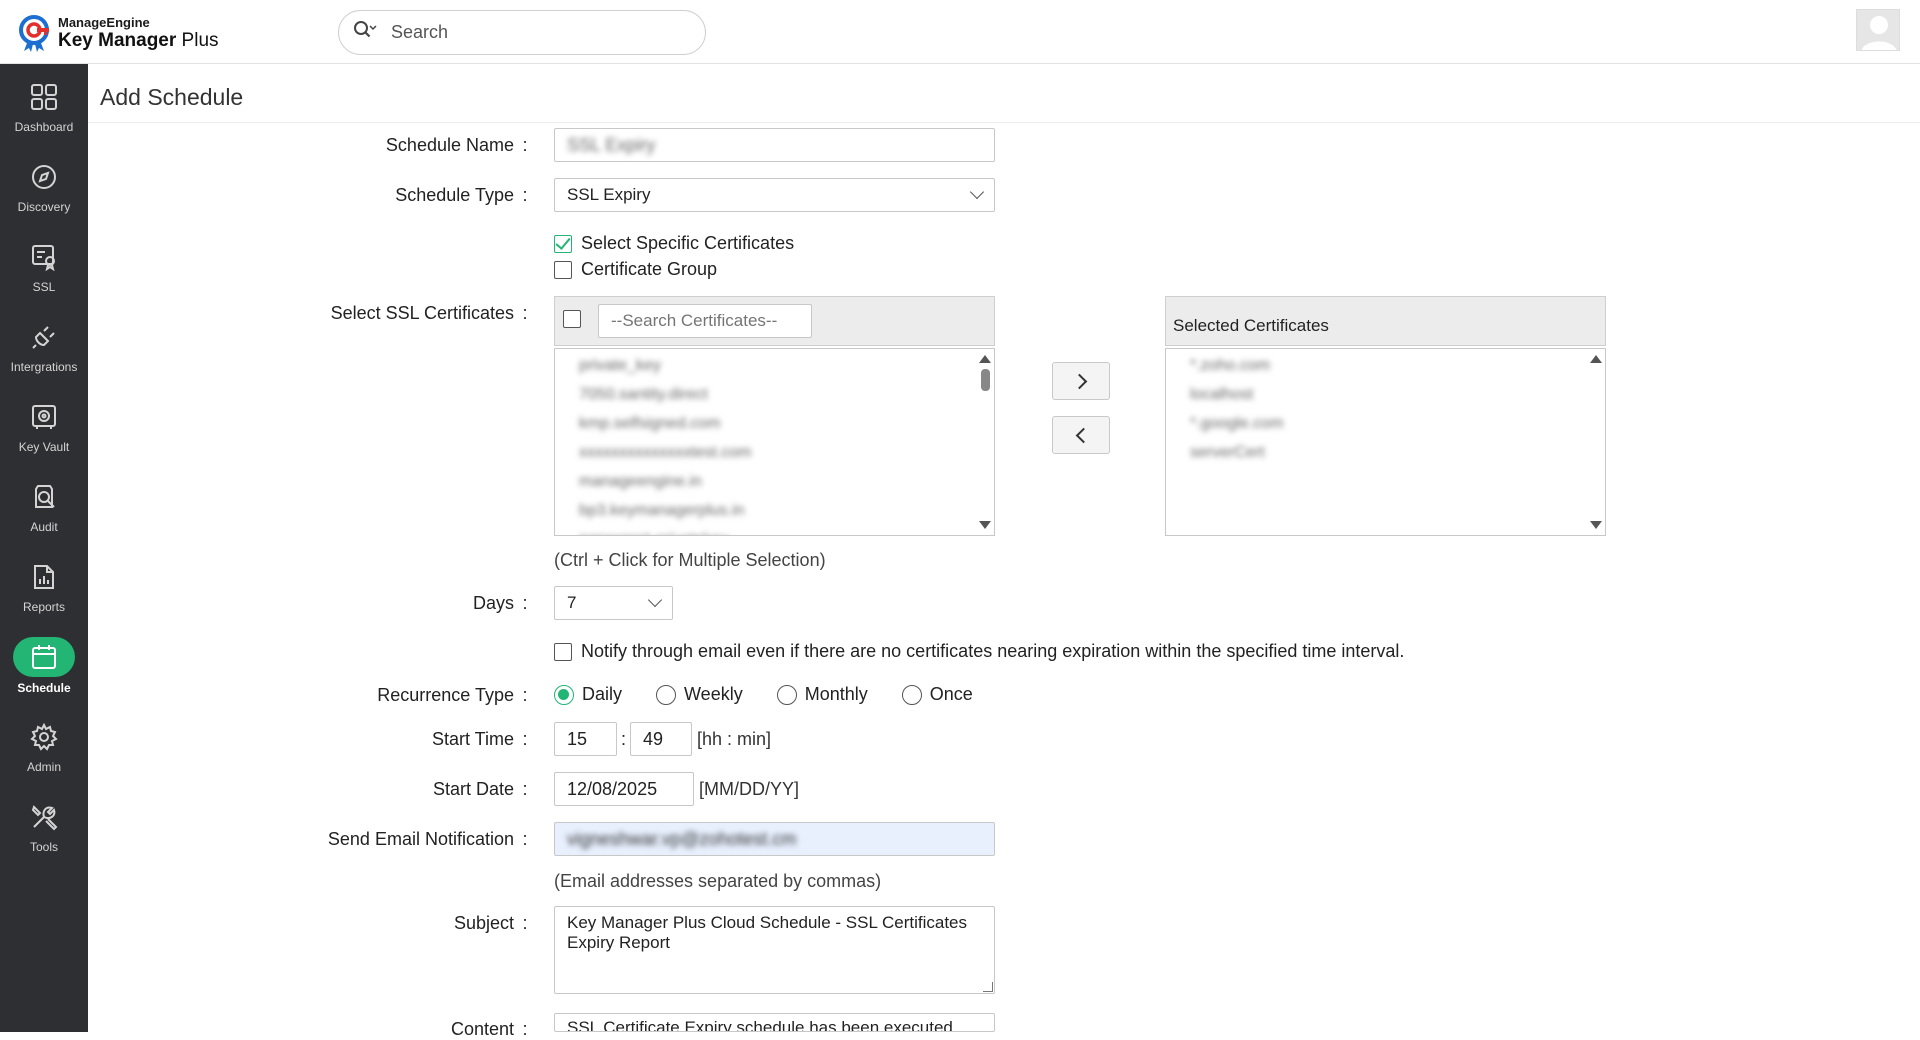 The image size is (1920, 1040). I want to click on sidebar-item-tools: Tools, so click(44, 829).